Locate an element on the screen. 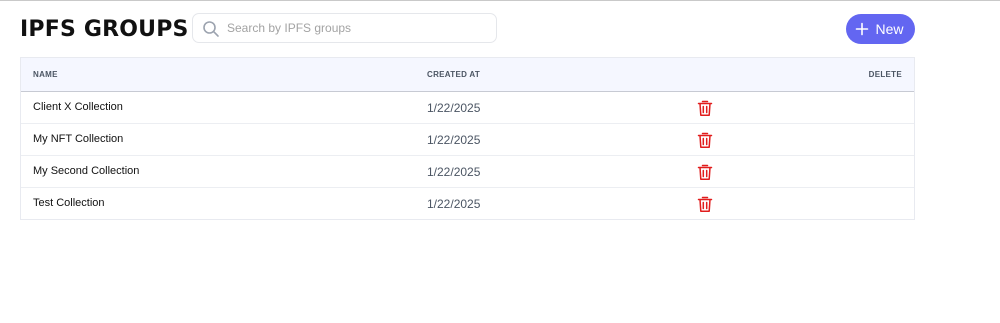  table-row: My NFT Collection 1/22/2025 is located at coordinates (467, 140).